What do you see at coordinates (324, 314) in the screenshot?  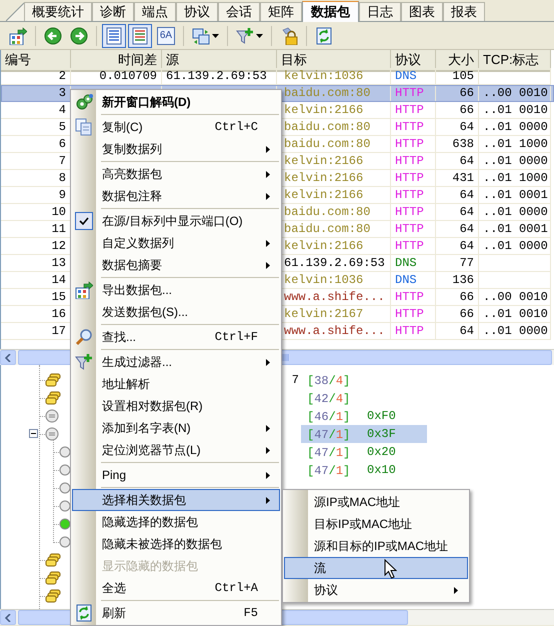 I see `table-cell: kelvin:2167` at bounding box center [324, 314].